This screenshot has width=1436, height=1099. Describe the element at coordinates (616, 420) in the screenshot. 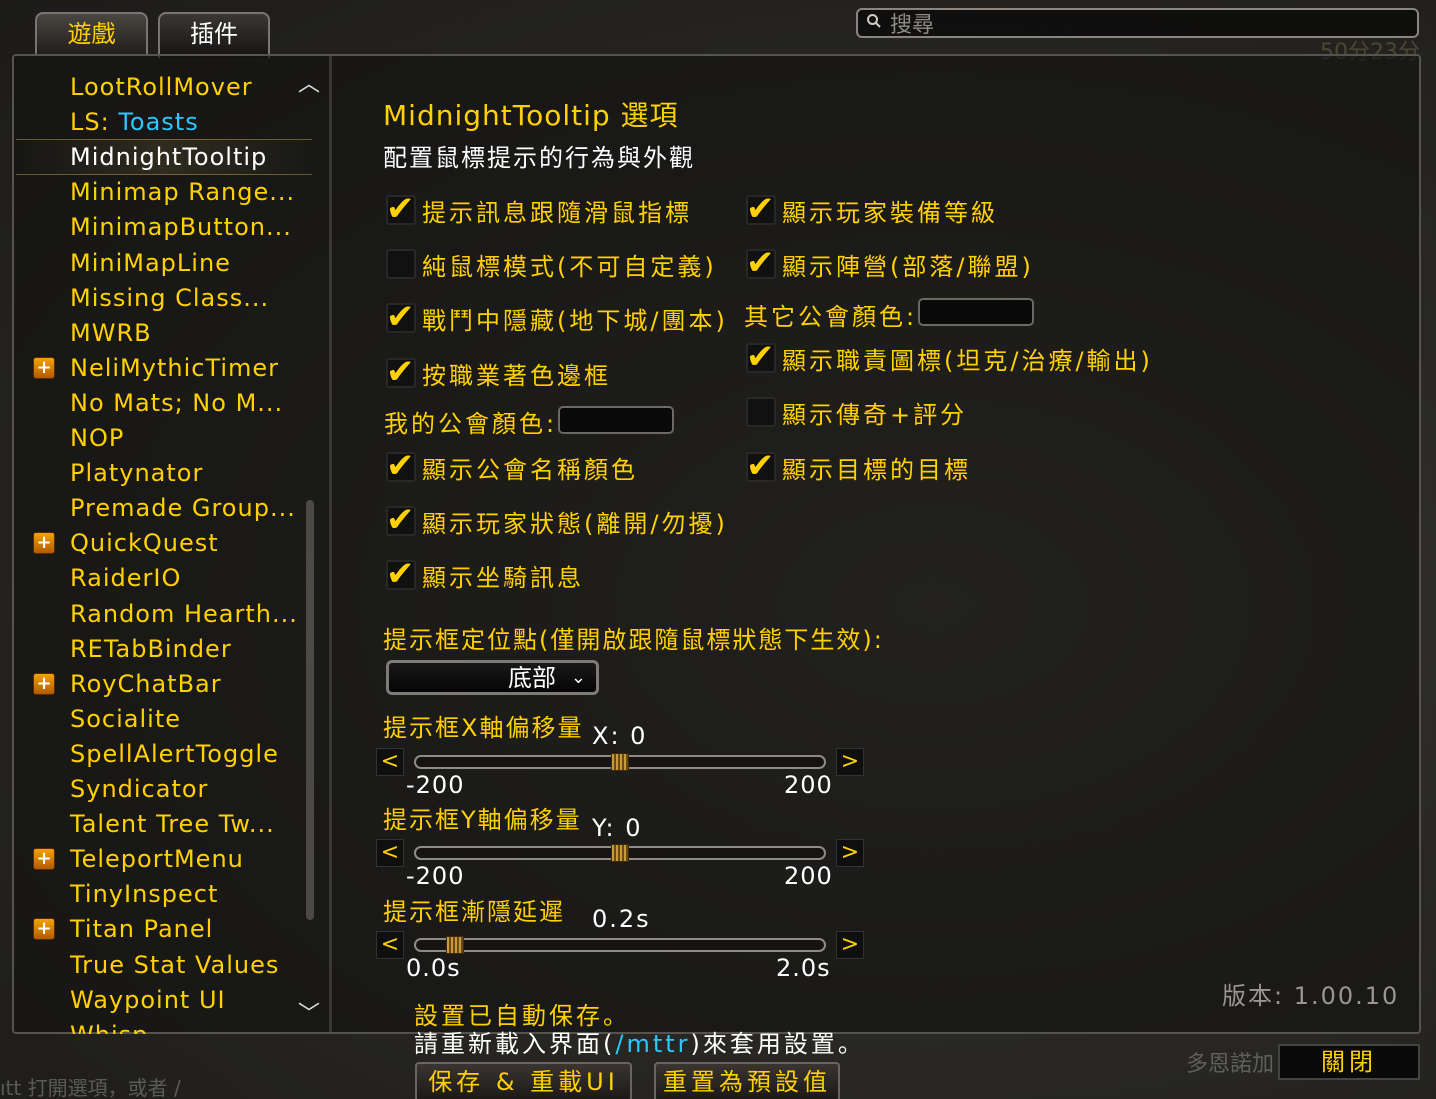

I see `my-guild-color-swatch` at that location.